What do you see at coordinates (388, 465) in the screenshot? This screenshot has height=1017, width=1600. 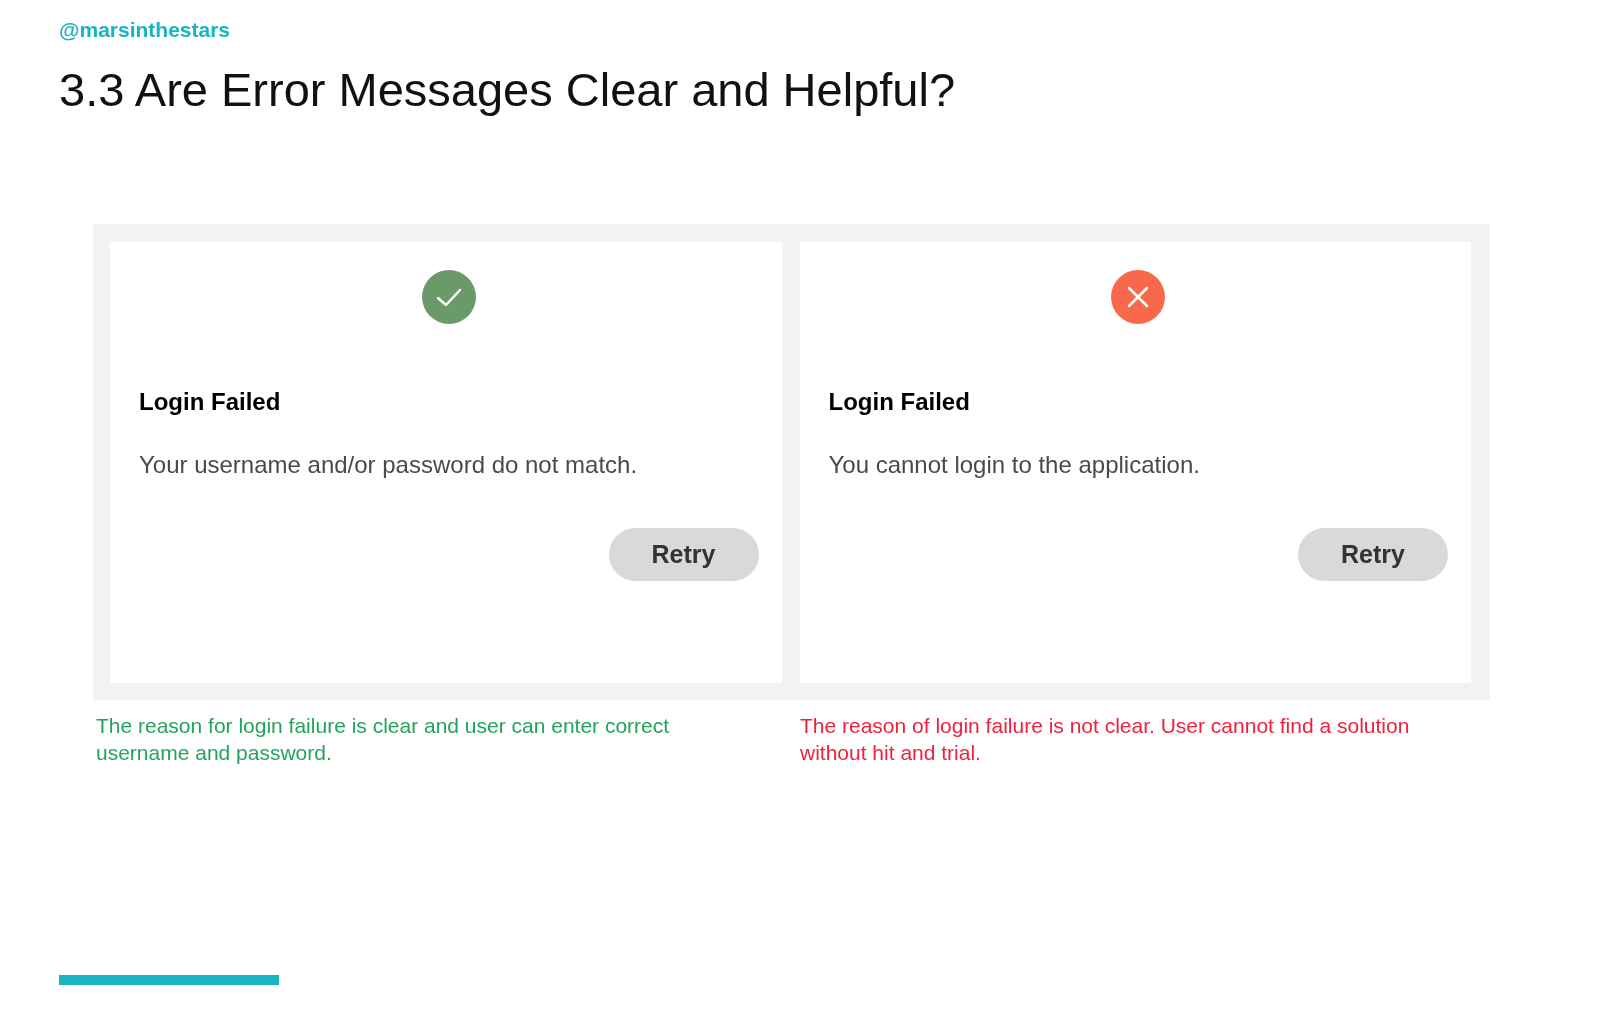 I see `dialog-message: Your username and/or password do not match.` at bounding box center [388, 465].